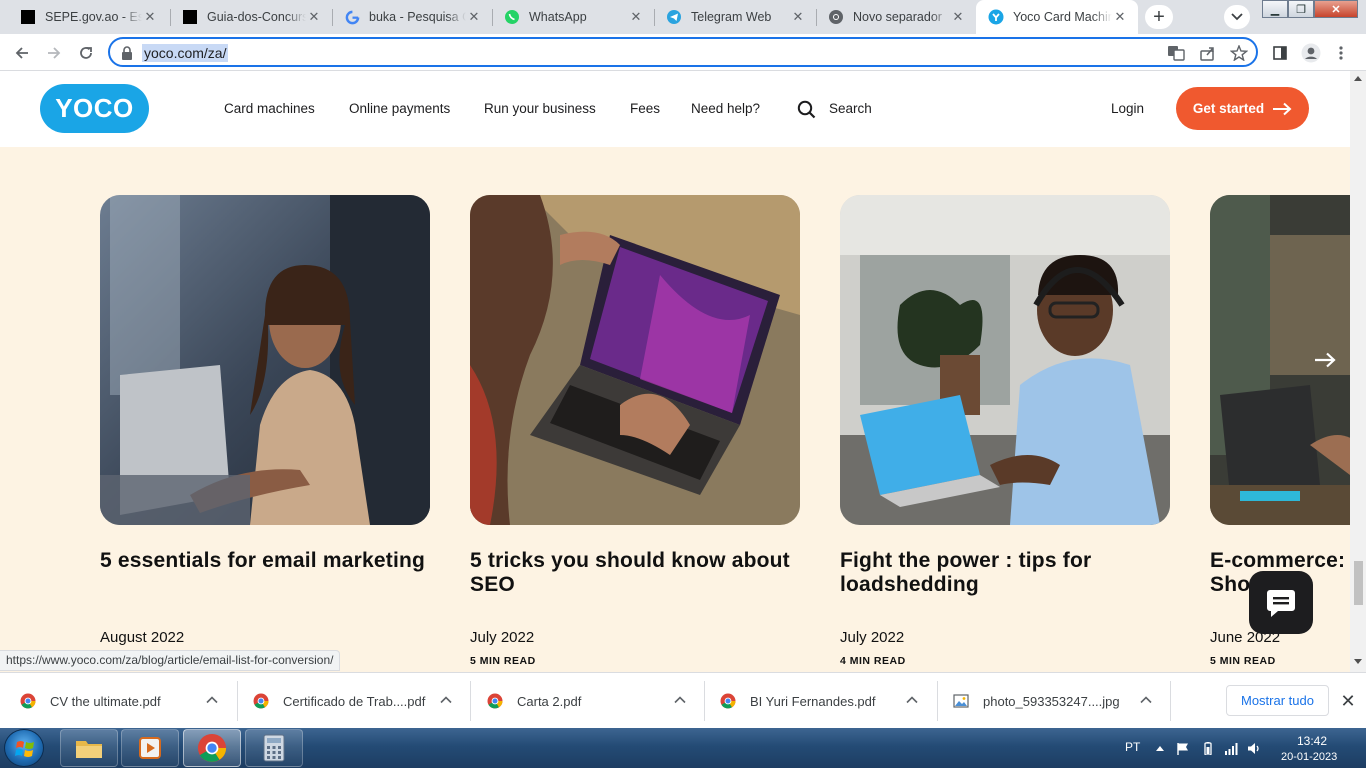 The height and width of the screenshot is (768, 1366). I want to click on whatsapp-icon, so click(512, 17).